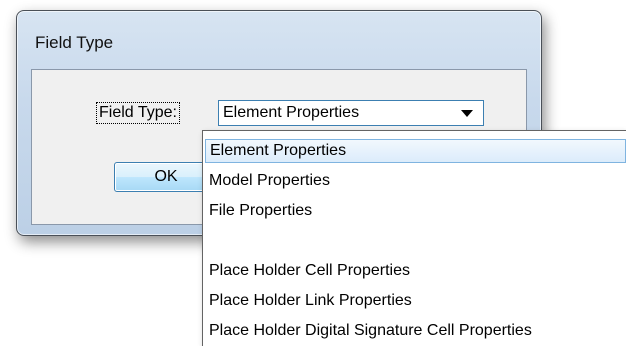 The height and width of the screenshot is (346, 626). Describe the element at coordinates (74, 42) in the screenshot. I see `dialog-title: Field Type` at that location.